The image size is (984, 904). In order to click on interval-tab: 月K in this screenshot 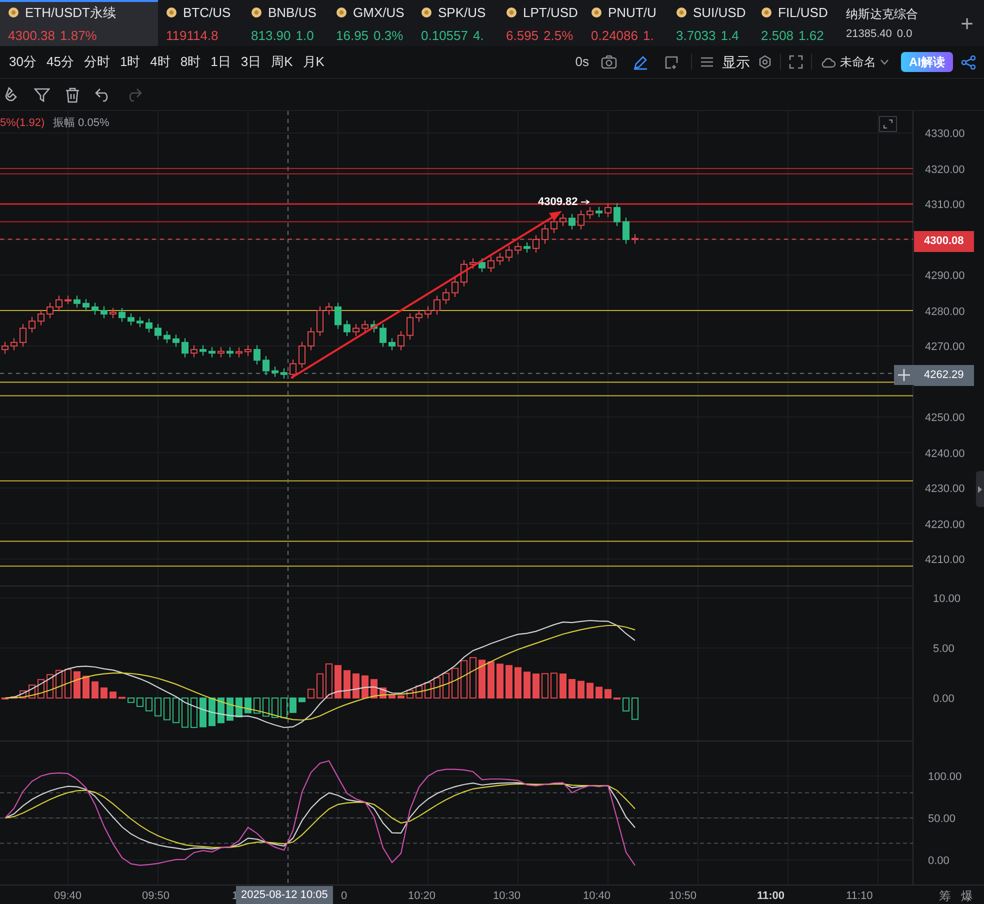, I will do `click(314, 62)`.